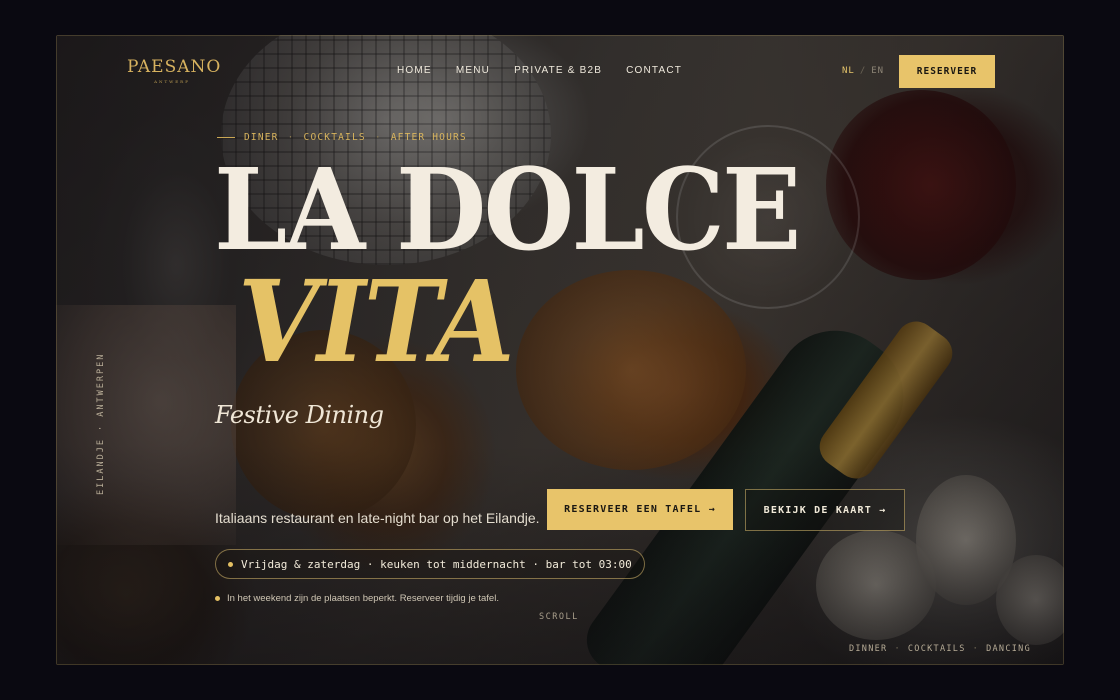 The height and width of the screenshot is (700, 1120). I want to click on nav-private-b2b: PRIVATE & B2B, so click(558, 70).